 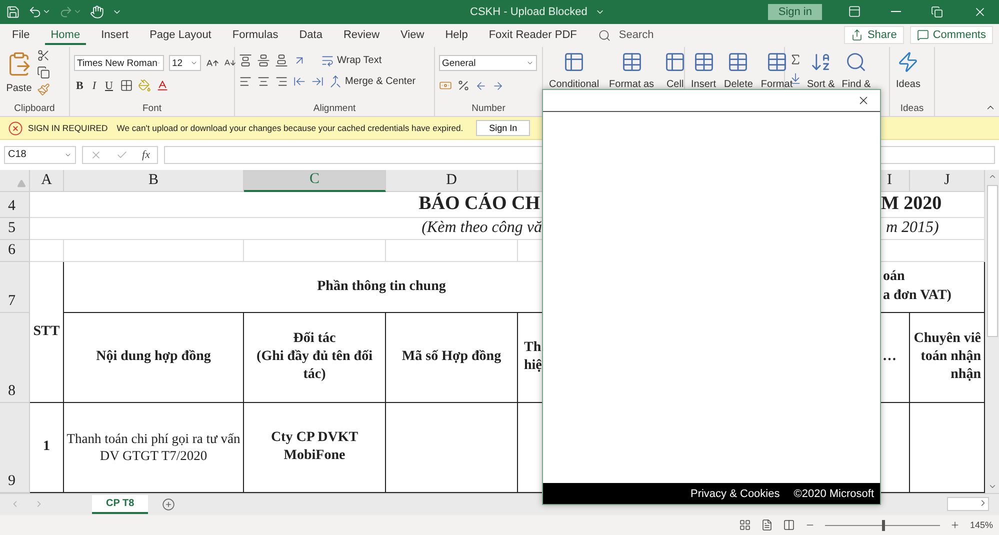 What do you see at coordinates (34, 109) in the screenshot?
I see `group-label: Clipboard` at bounding box center [34, 109].